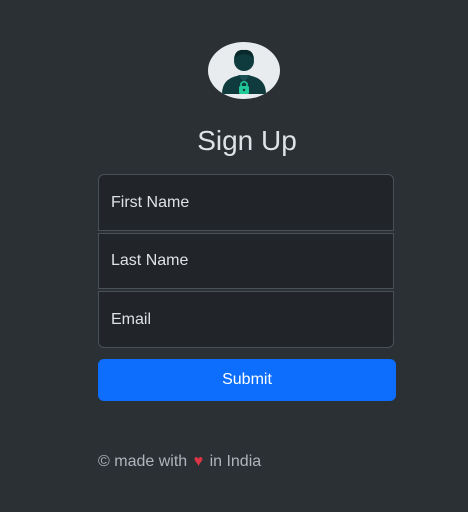 The image size is (468, 512). I want to click on footer-suffix: in India, so click(235, 461).